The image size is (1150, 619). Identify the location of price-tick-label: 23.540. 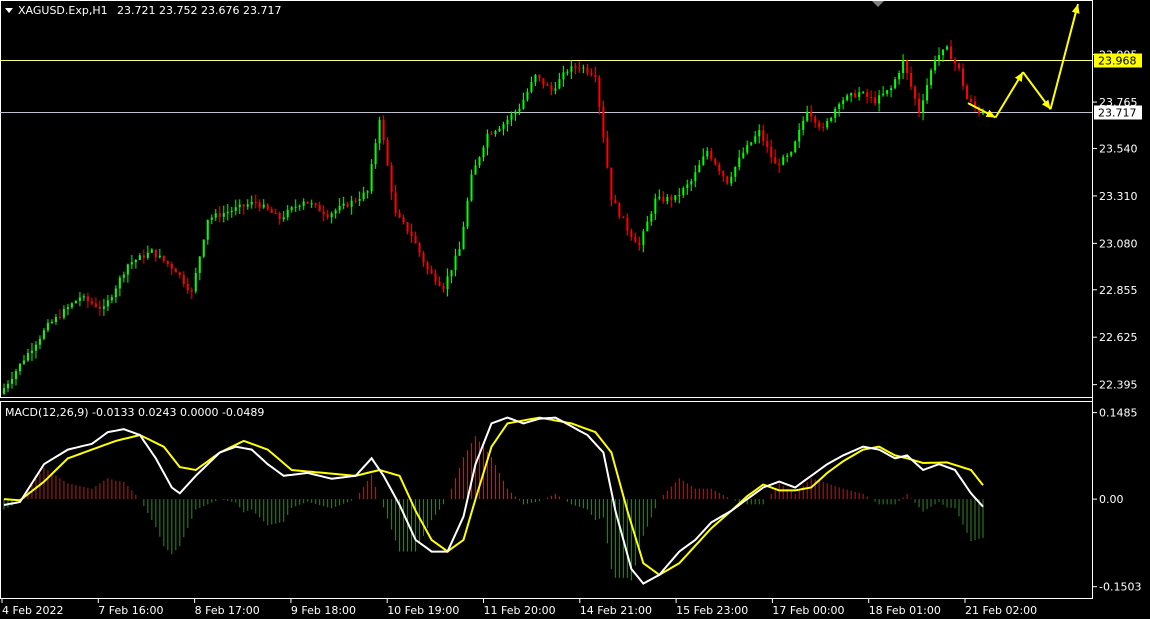
(1118, 148).